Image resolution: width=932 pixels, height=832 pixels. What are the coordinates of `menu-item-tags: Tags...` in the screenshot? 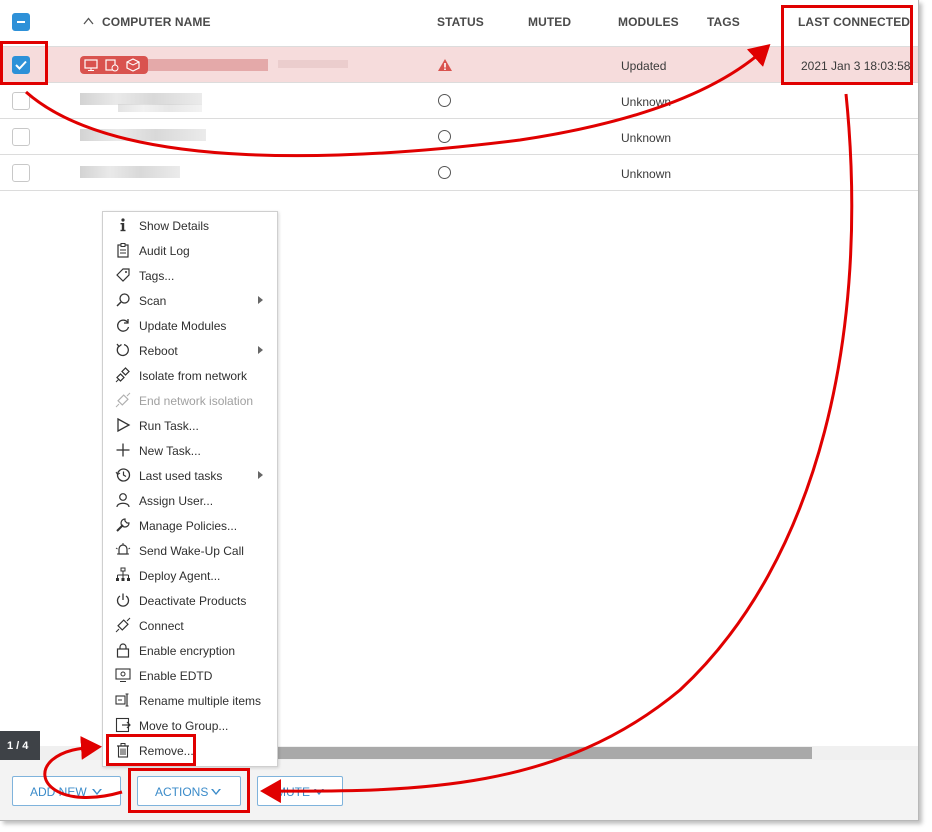 It's located at (190, 275).